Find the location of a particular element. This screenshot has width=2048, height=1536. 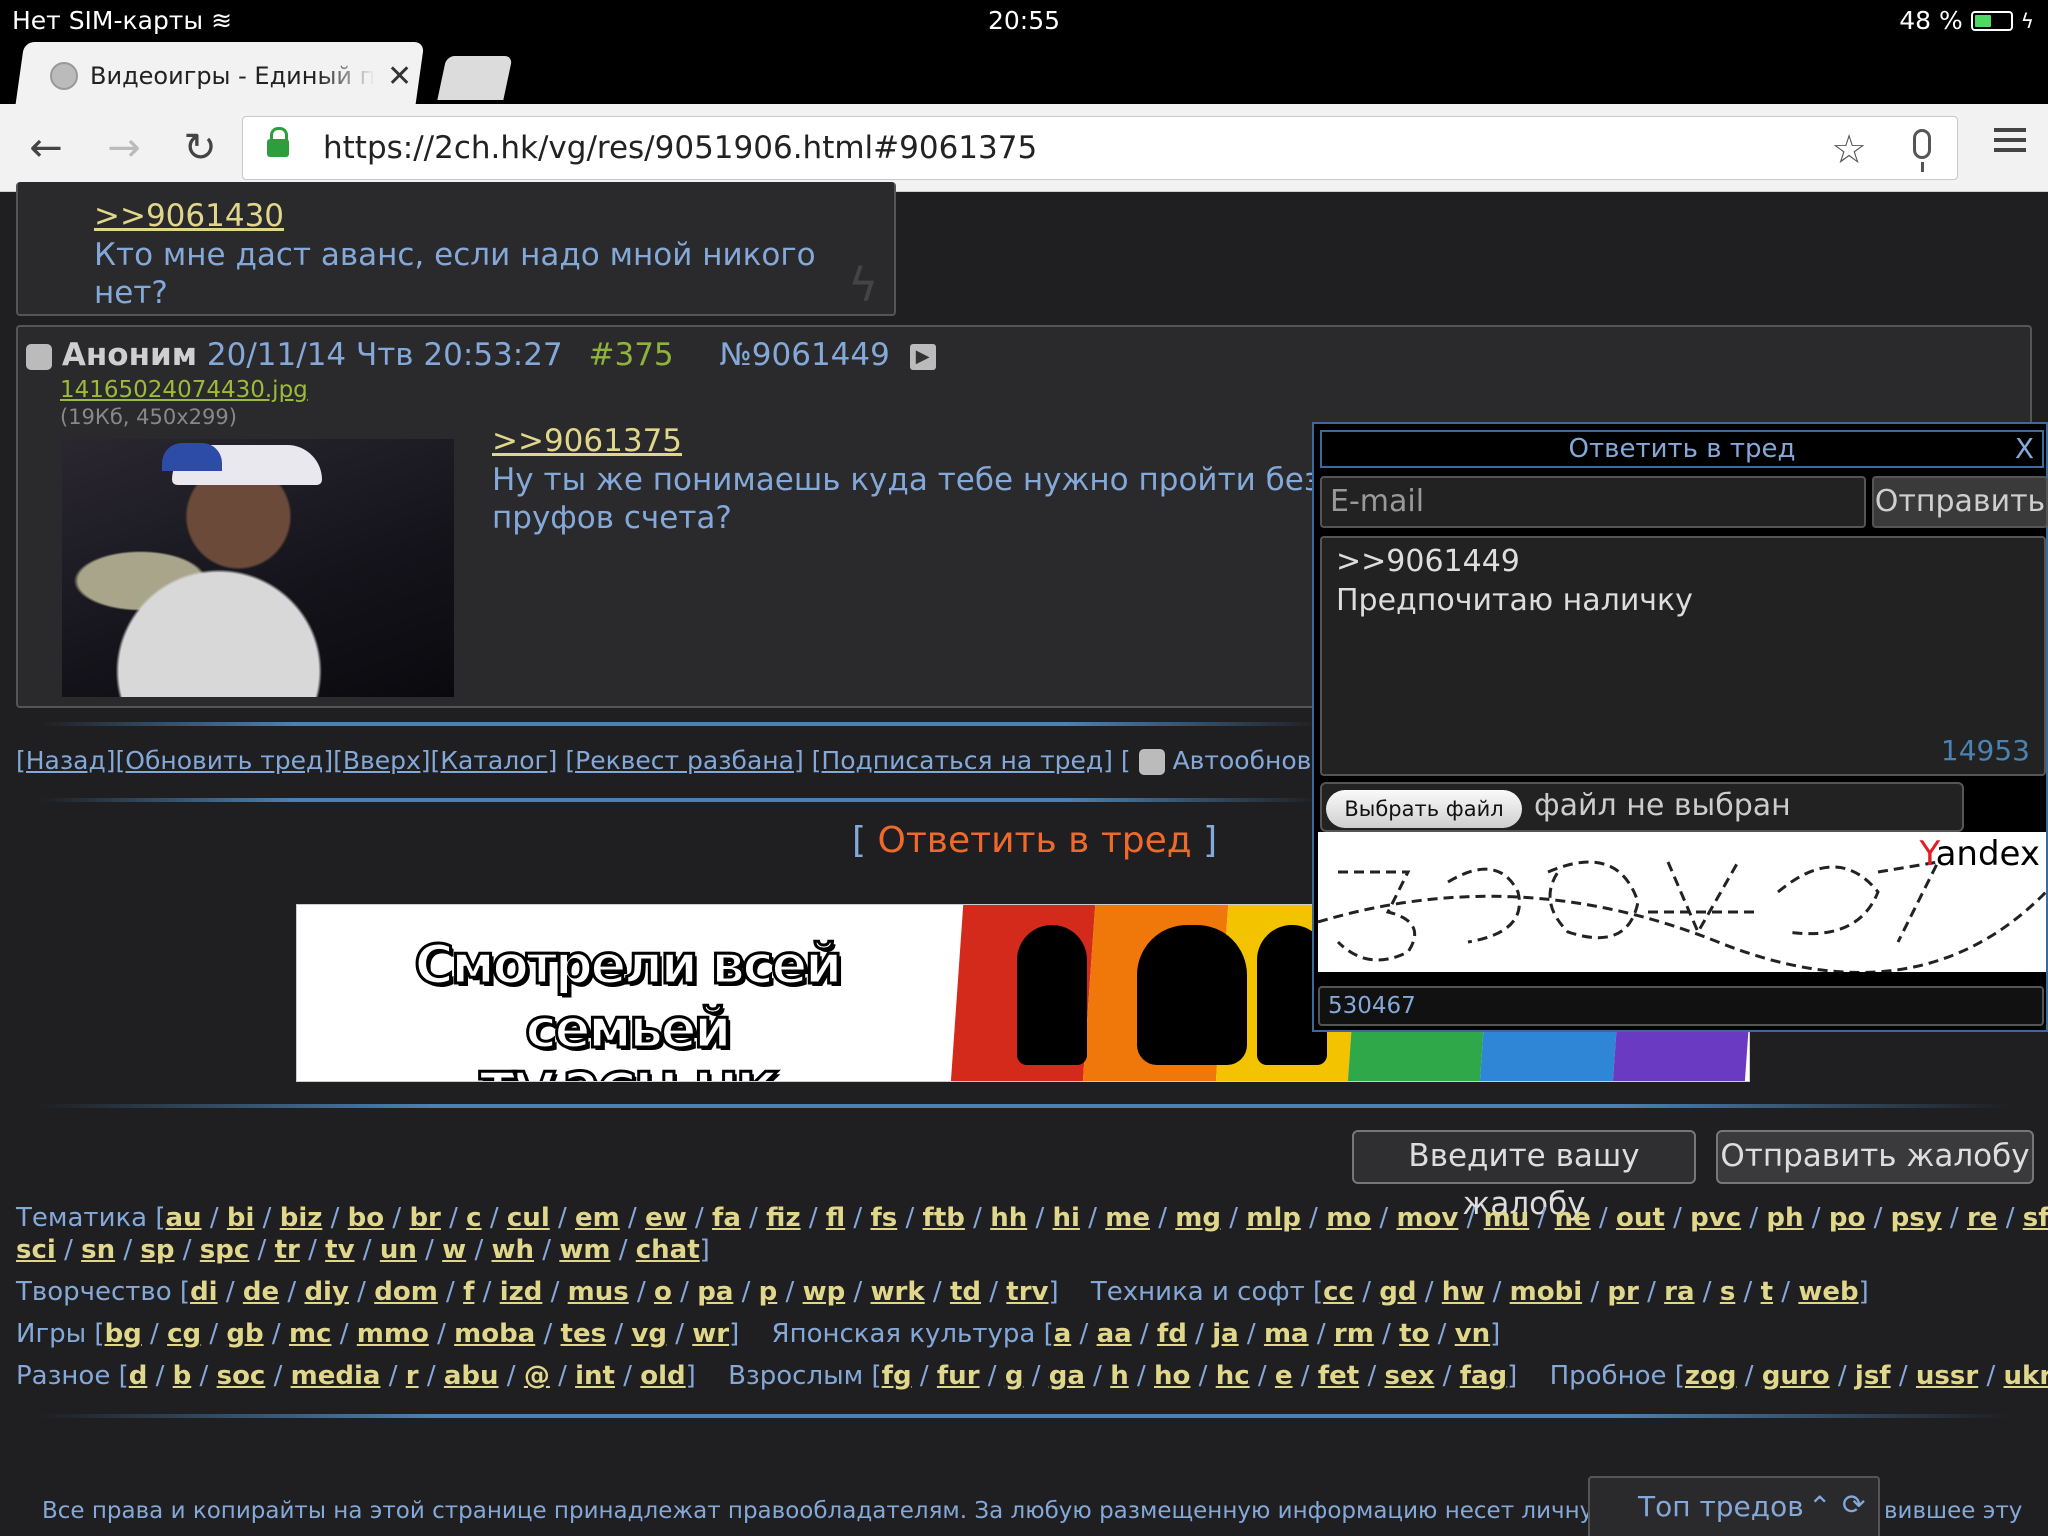

reply-reference: >>9061375 is located at coordinates (587, 441).